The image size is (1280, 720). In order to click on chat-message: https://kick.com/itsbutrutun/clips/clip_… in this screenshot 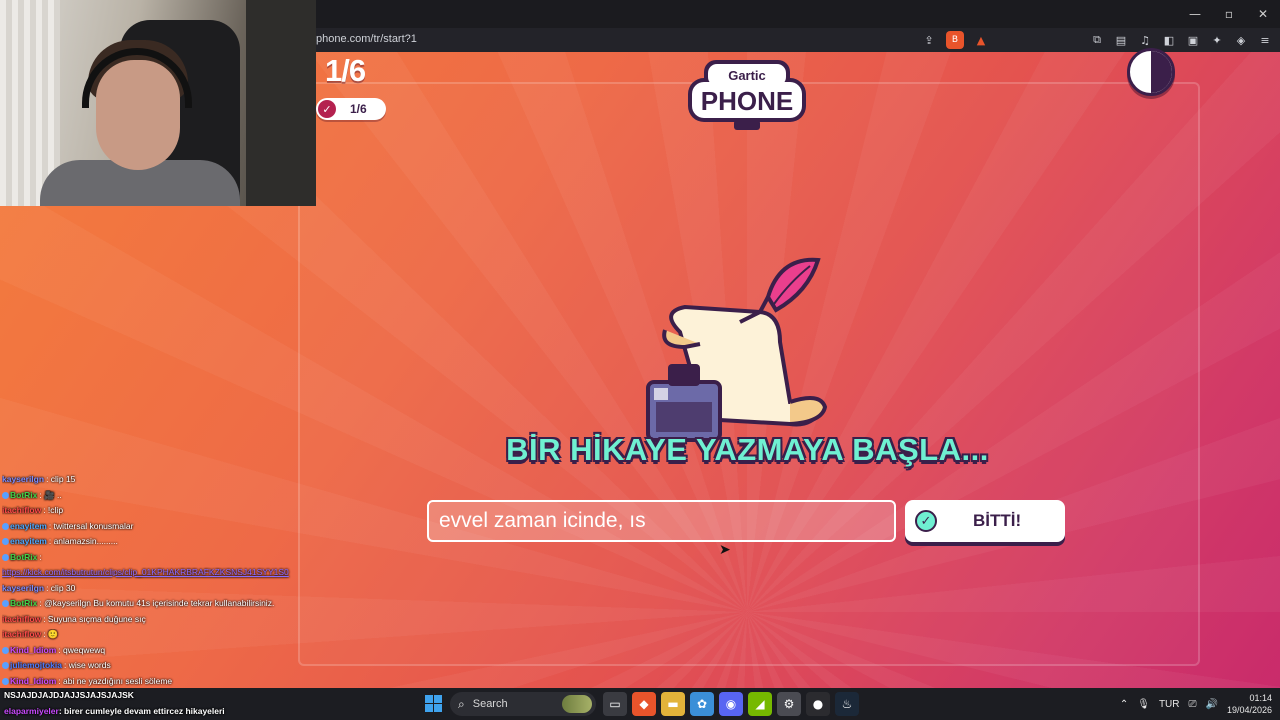, I will do `click(145, 572)`.